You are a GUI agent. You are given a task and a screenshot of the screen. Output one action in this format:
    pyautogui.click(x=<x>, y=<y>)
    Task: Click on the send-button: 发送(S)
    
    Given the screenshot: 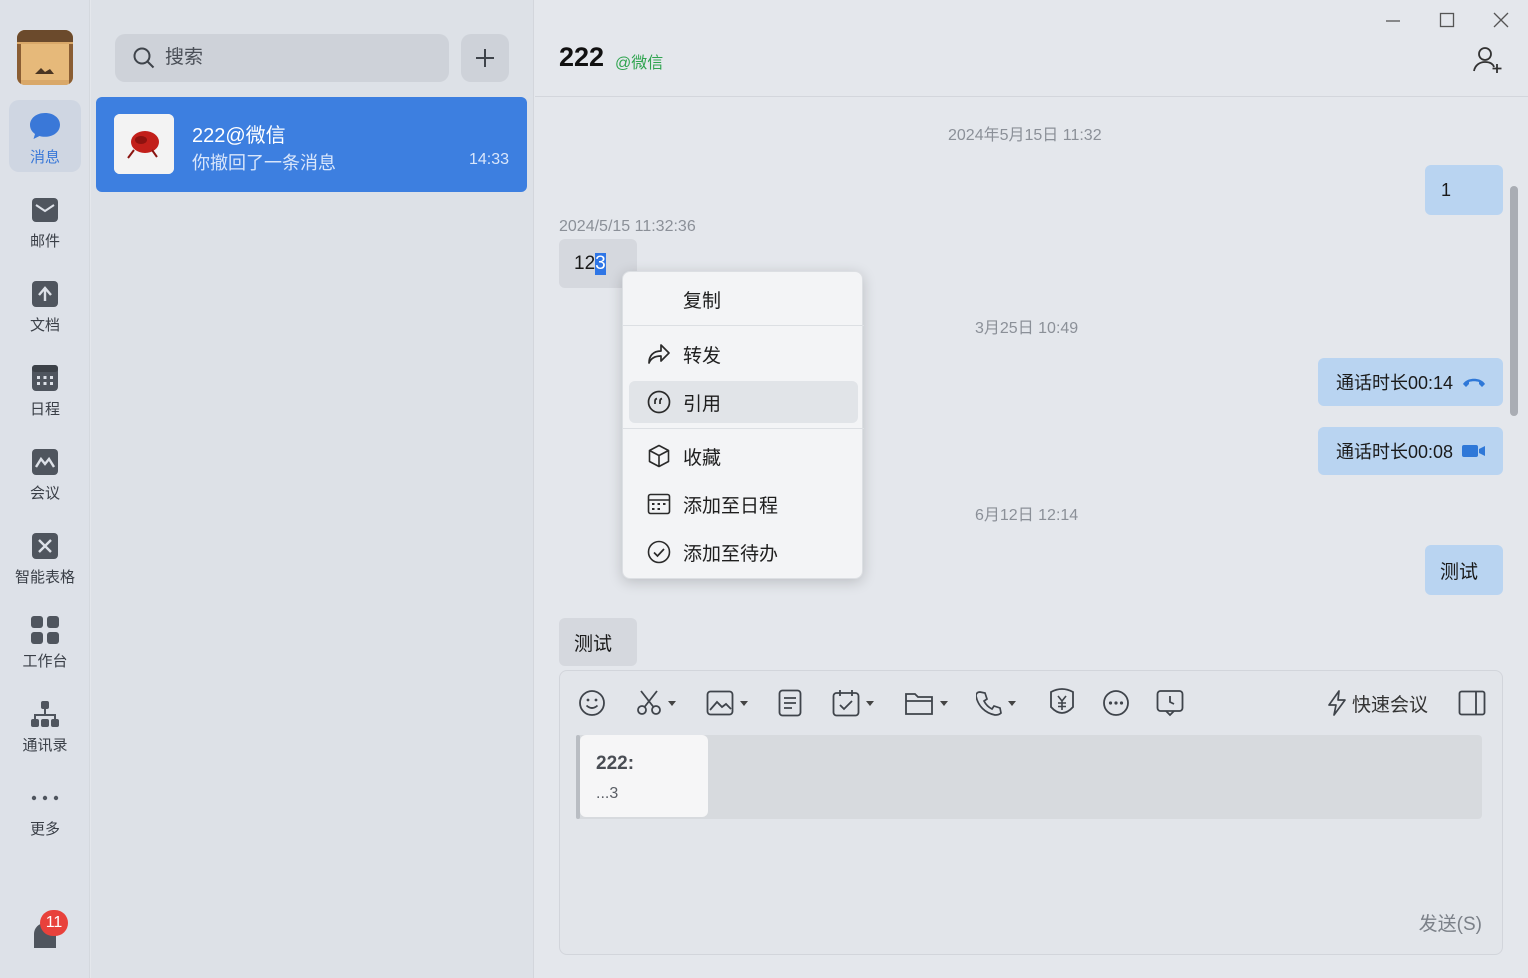 What is the action you would take?
    pyautogui.click(x=1450, y=922)
    